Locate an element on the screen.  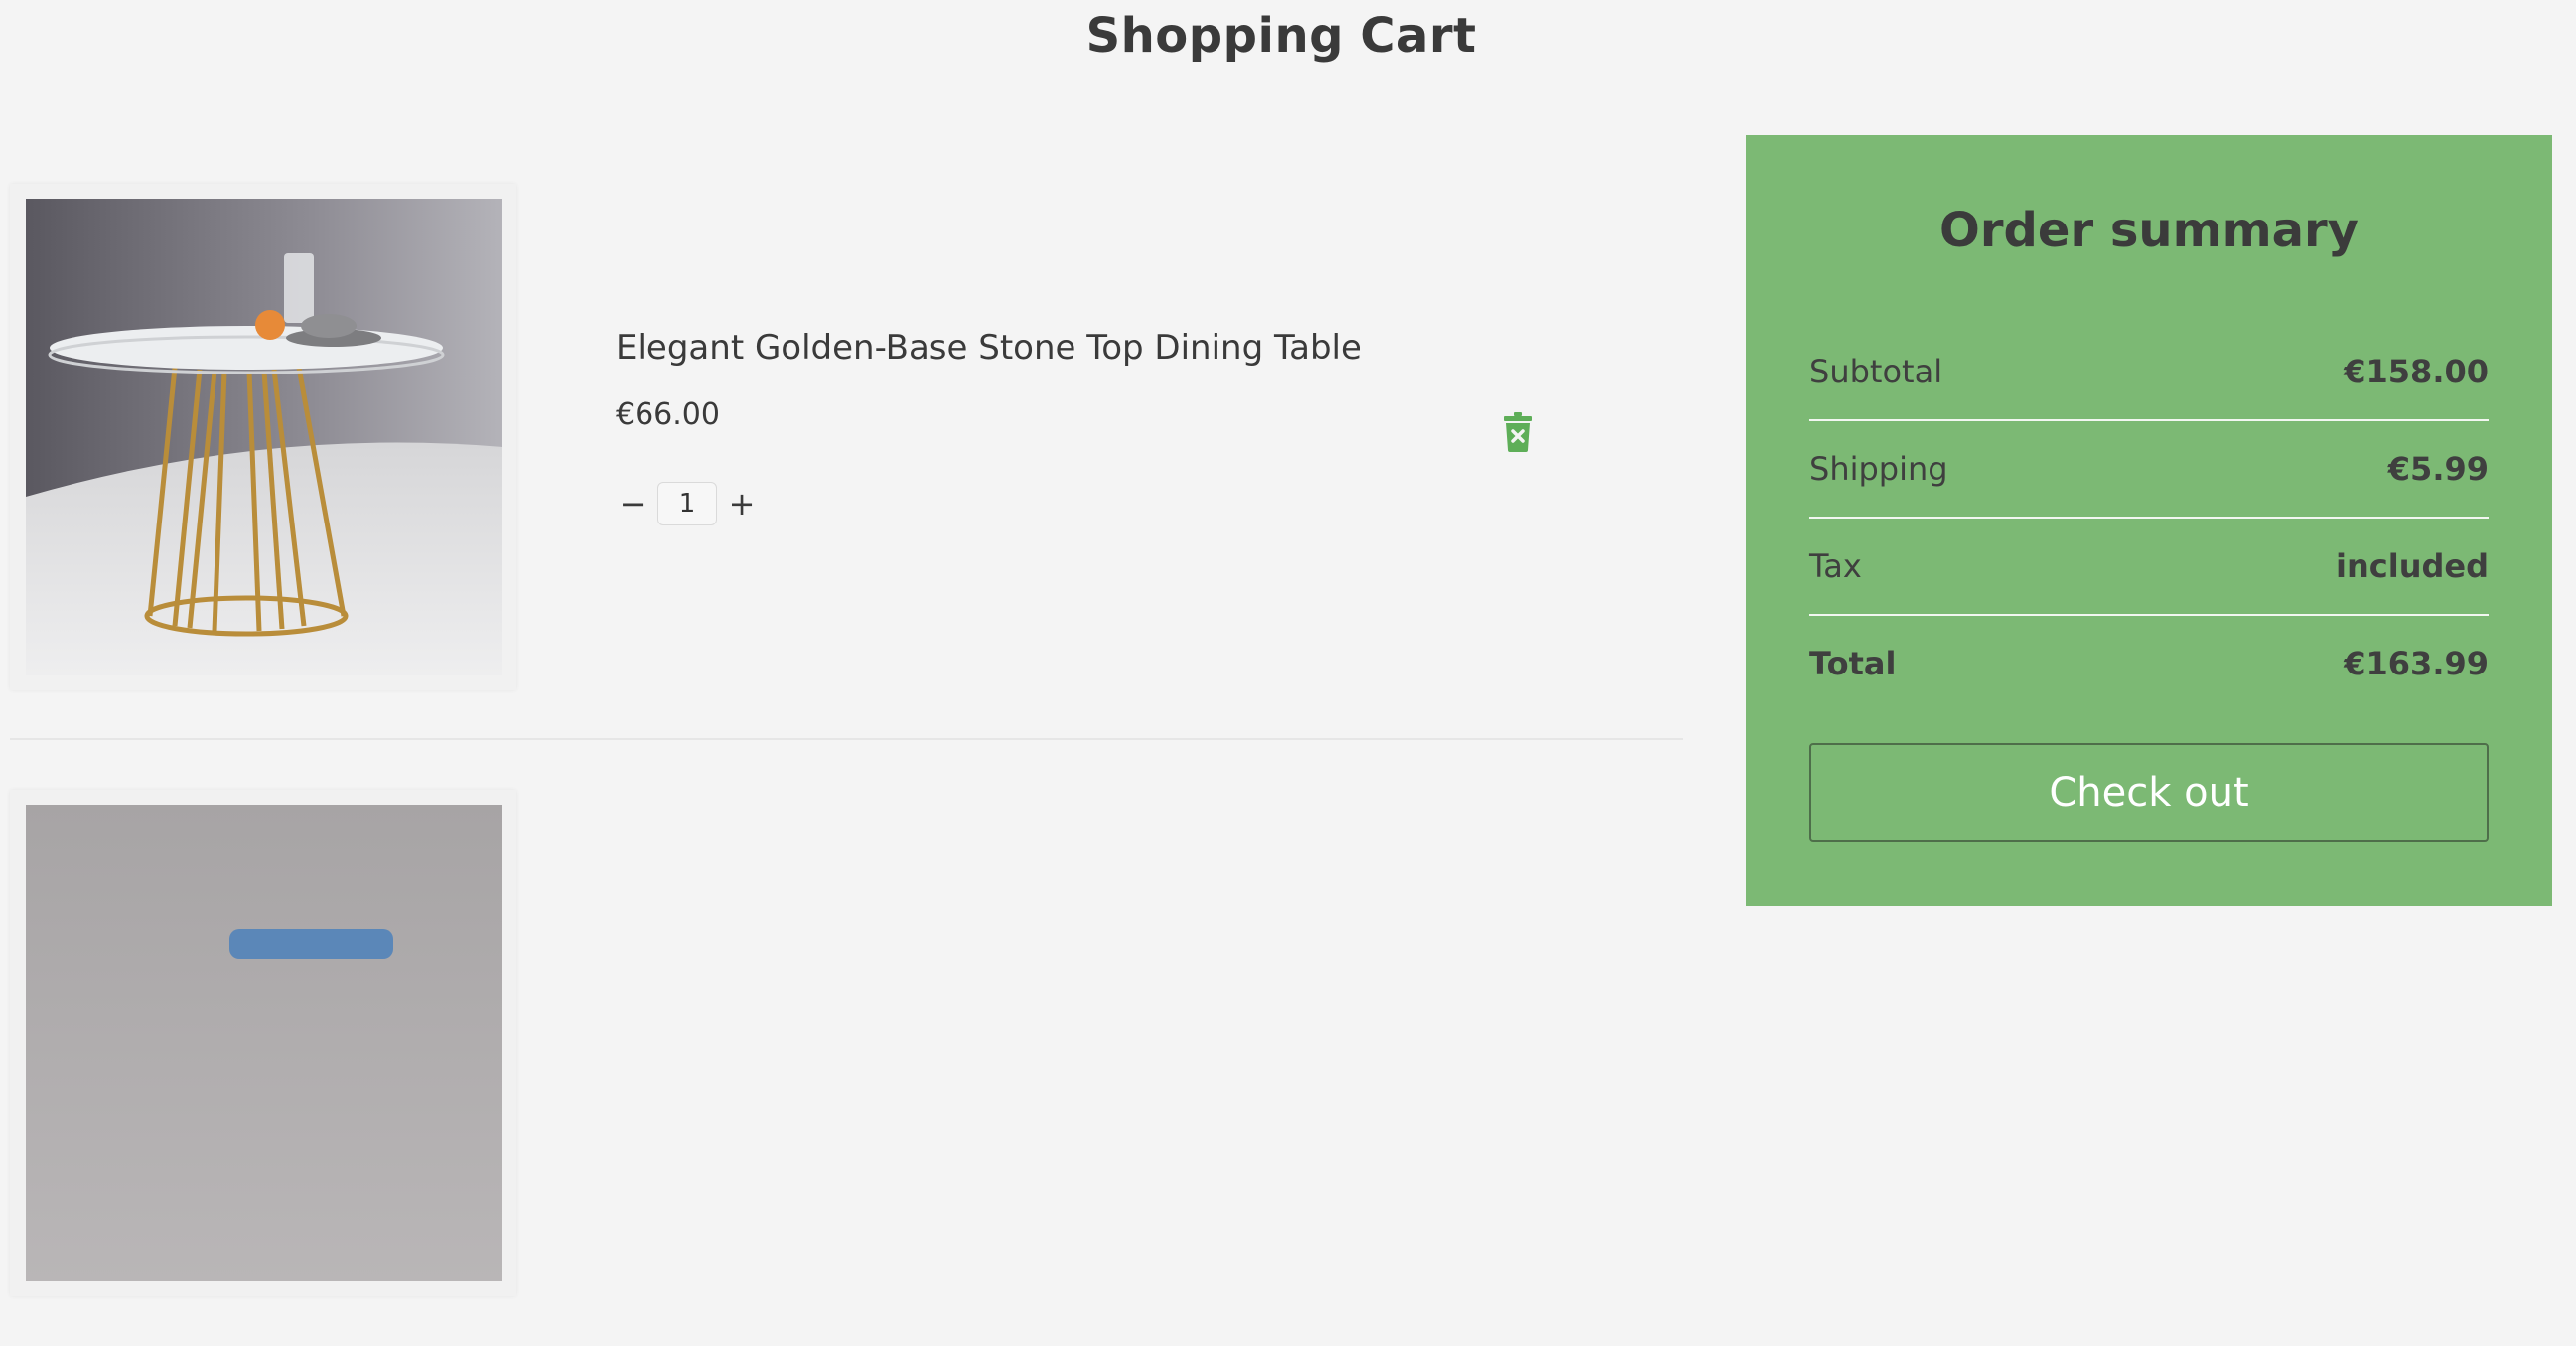
total-value: €163.99 is located at coordinates (2416, 663).